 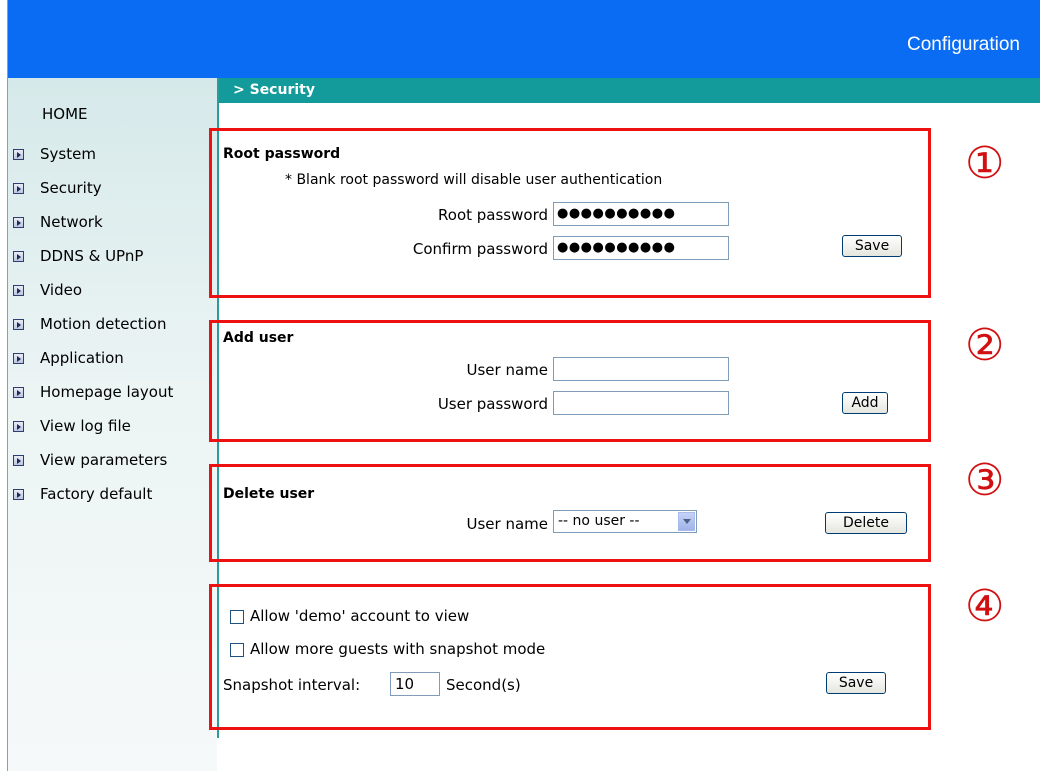 I want to click on sidebar-item-system: System, so click(x=112, y=154).